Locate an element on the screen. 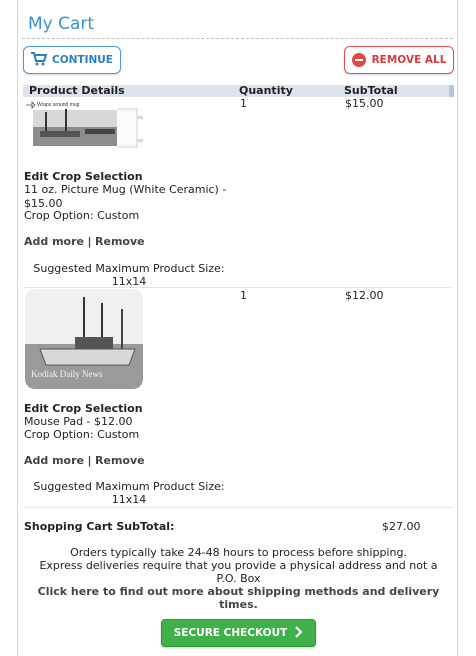 The width and height of the screenshot is (476, 656). pad-watermark: Kodiak Daily News is located at coordinates (67, 374).